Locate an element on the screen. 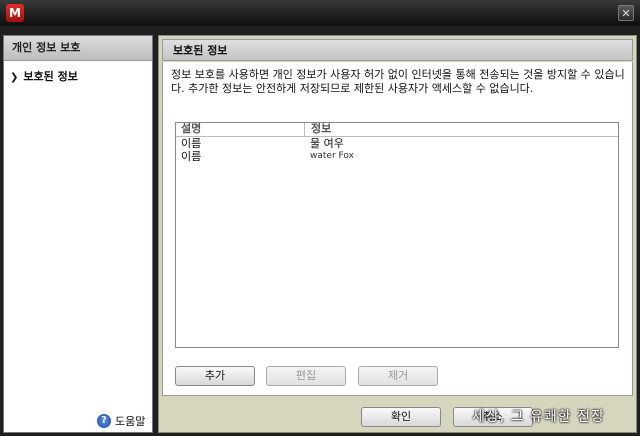  add-button: 추가 is located at coordinates (215, 376).